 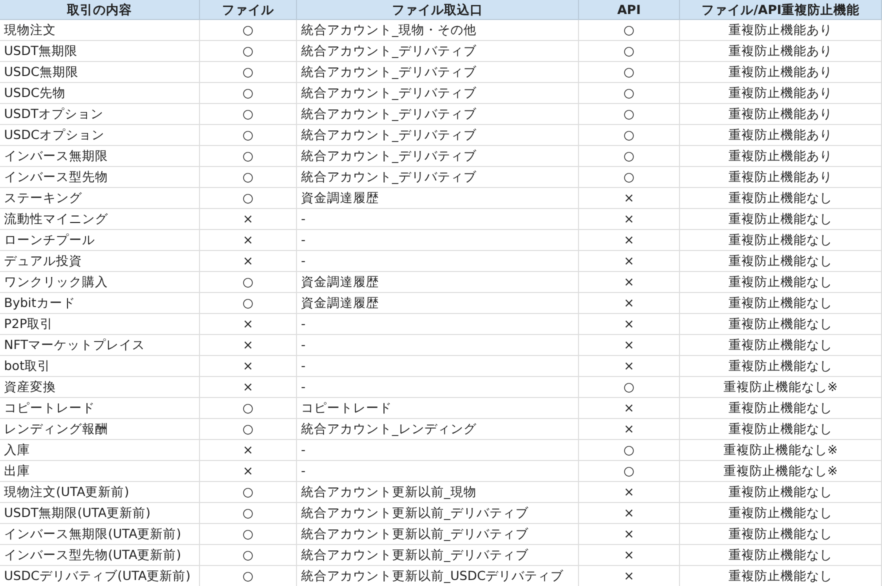 What do you see at coordinates (100, 471) in the screenshot?
I see `transaction-cell: 出庫` at bounding box center [100, 471].